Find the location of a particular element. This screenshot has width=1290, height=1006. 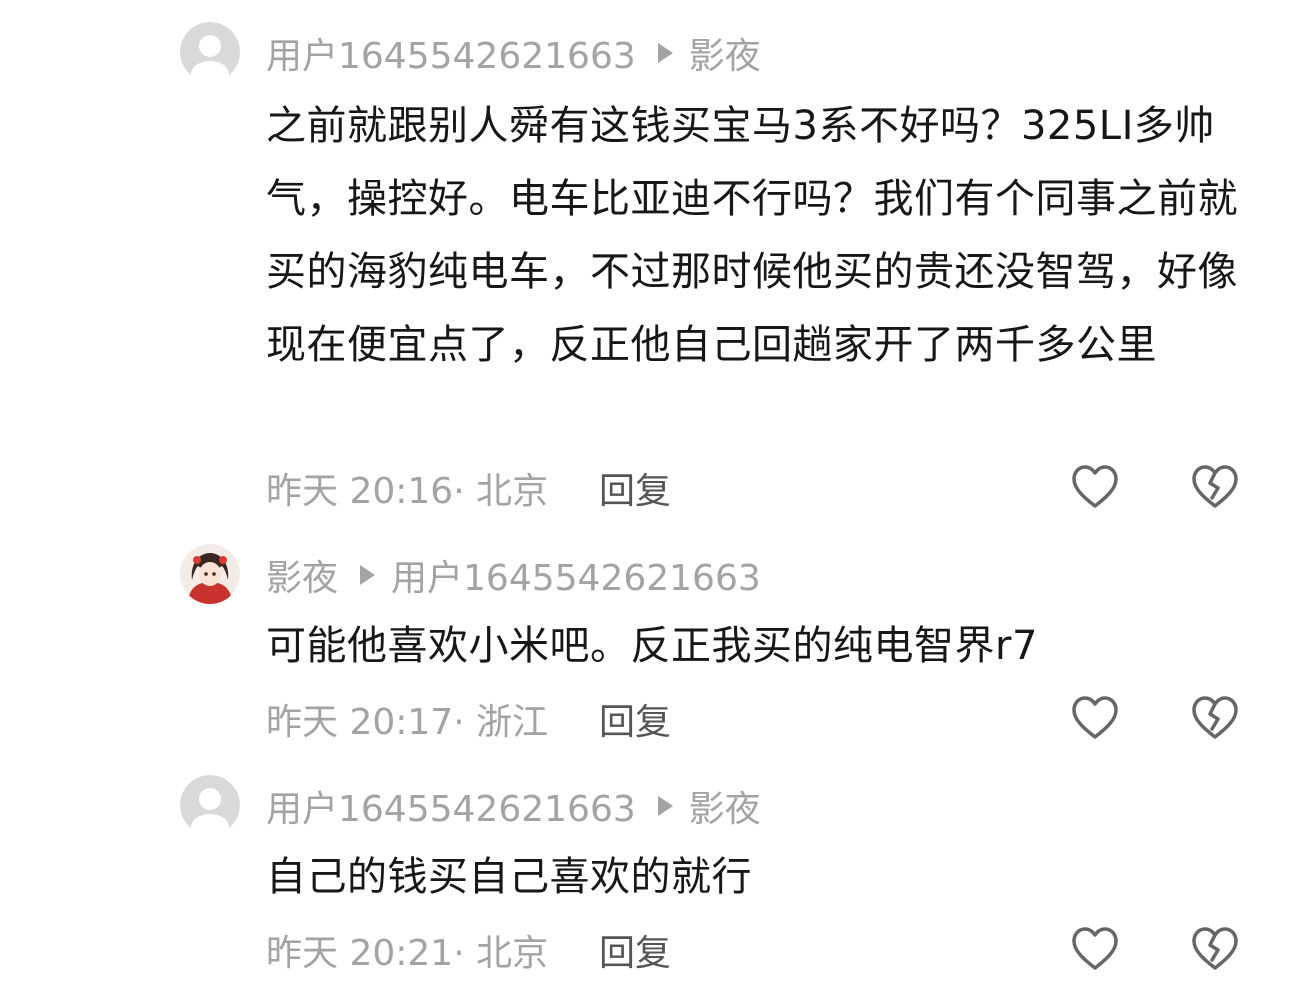

comment-time-location: 昨天 20:17· 浙江 is located at coordinates (407, 722).